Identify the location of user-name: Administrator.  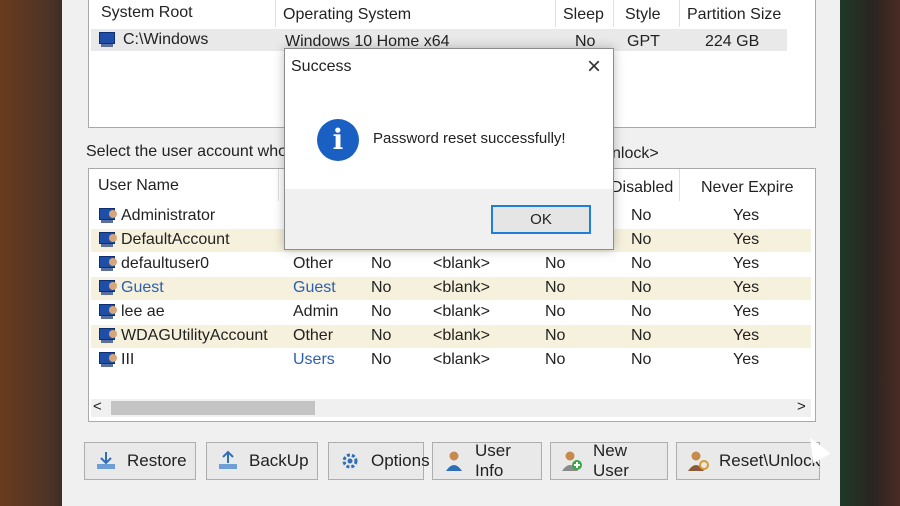
(168, 215).